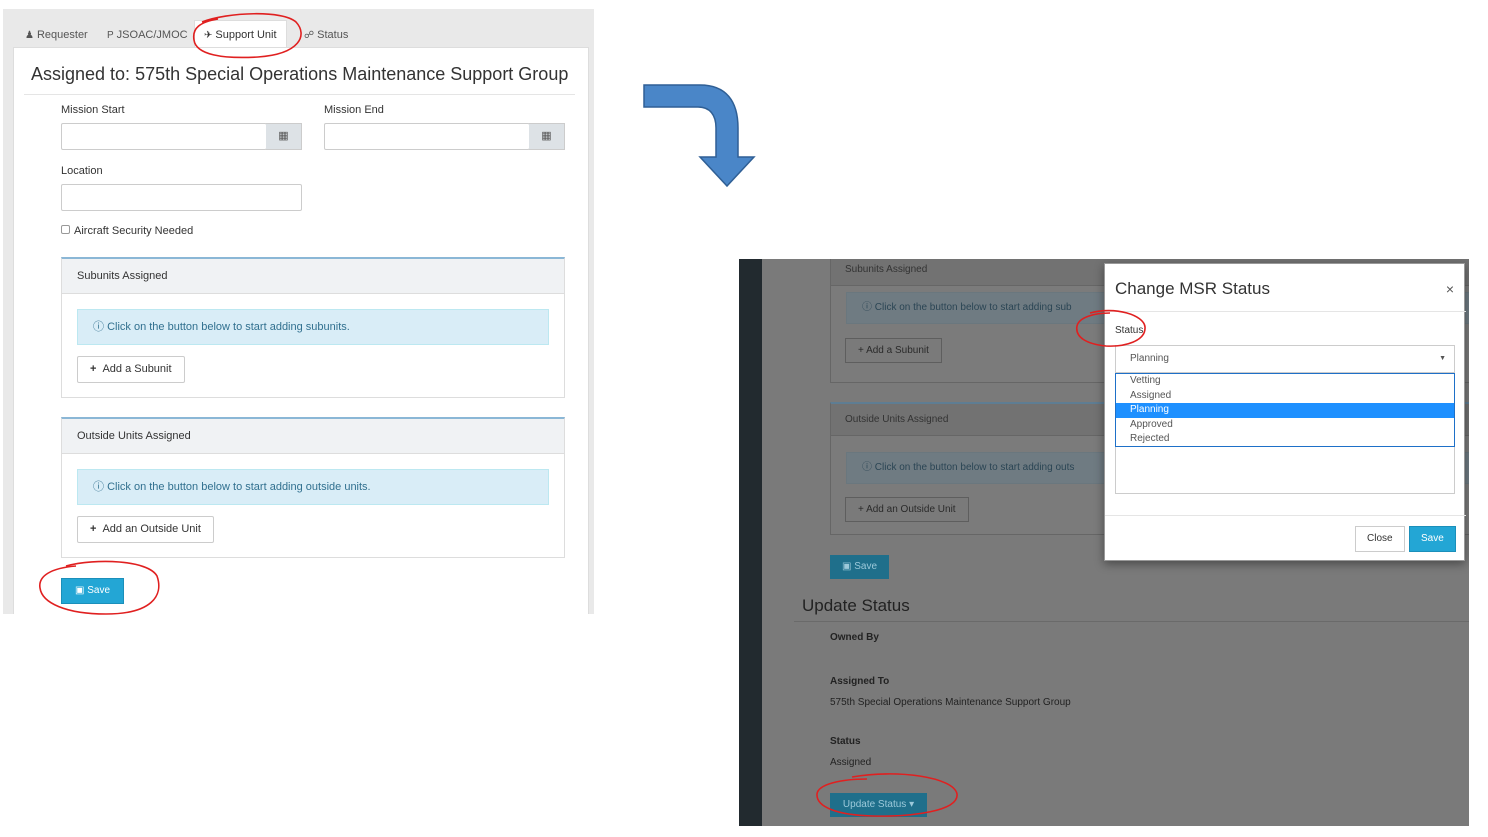 The width and height of the screenshot is (1488, 837). What do you see at coordinates (181, 197) in the screenshot?
I see `location-input` at bounding box center [181, 197].